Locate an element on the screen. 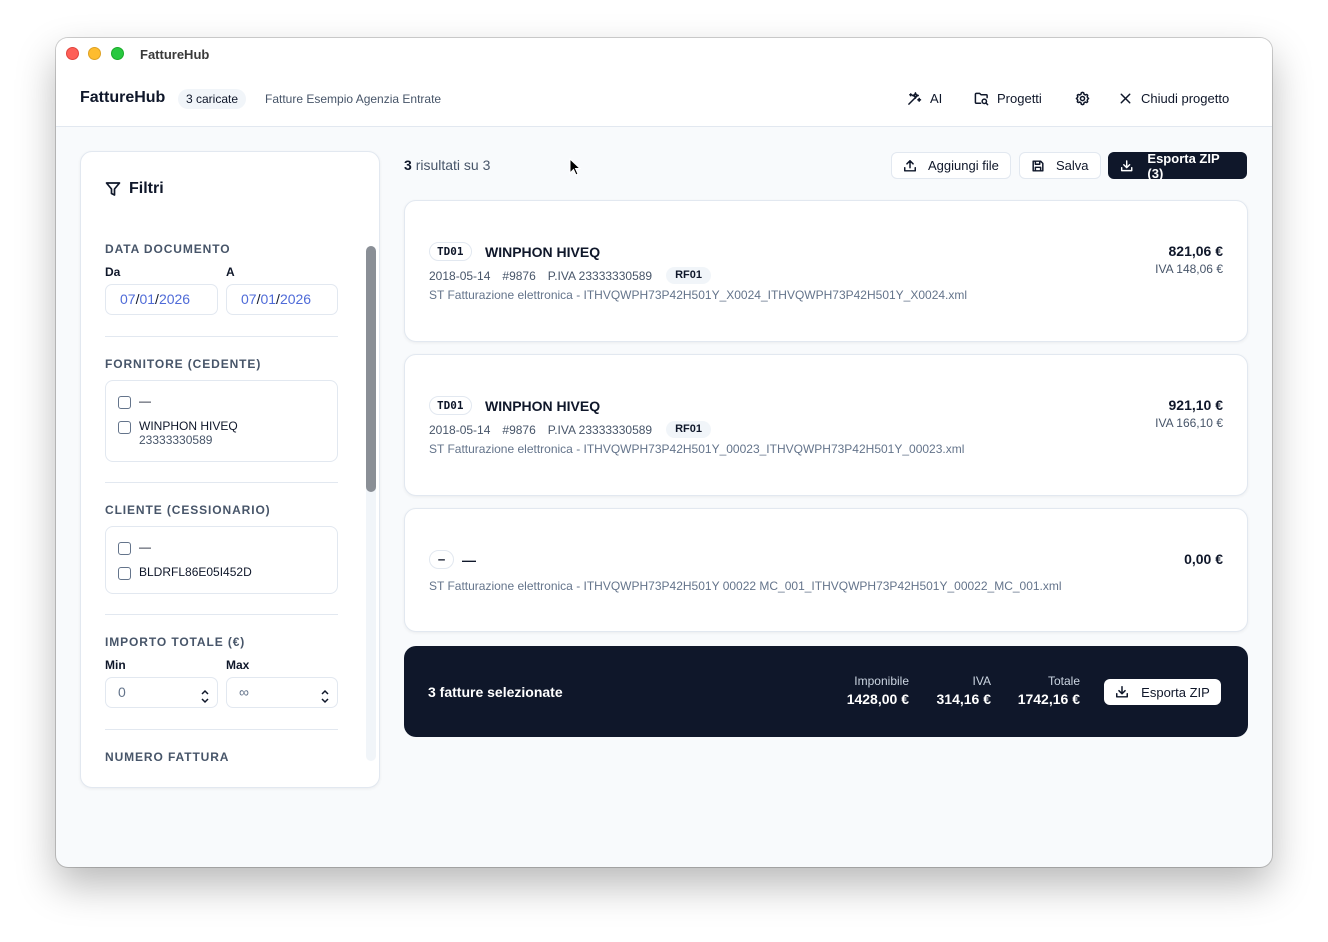 This screenshot has width=1328, height=942. date-to-input: 07/01/2026 is located at coordinates (282, 299).